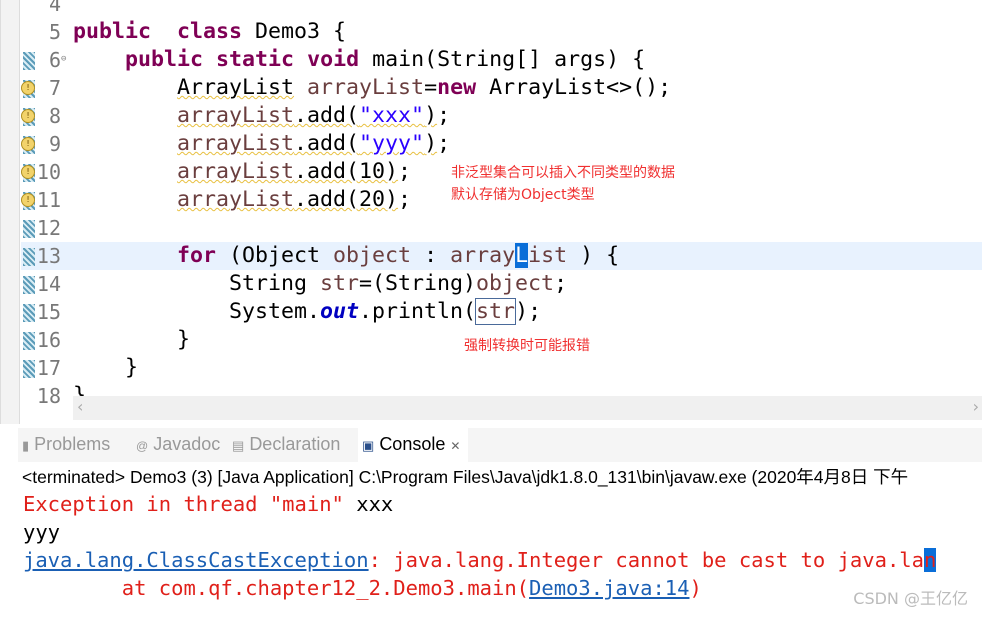 This screenshot has width=982, height=617. What do you see at coordinates (910, 598) in the screenshot?
I see `watermark: CSDN @王亿亿` at bounding box center [910, 598].